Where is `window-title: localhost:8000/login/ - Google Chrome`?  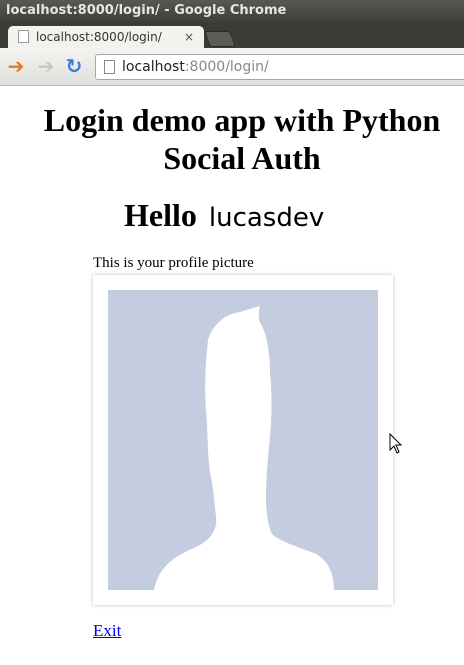
window-title: localhost:8000/login/ - Google Chrome is located at coordinates (232, 11).